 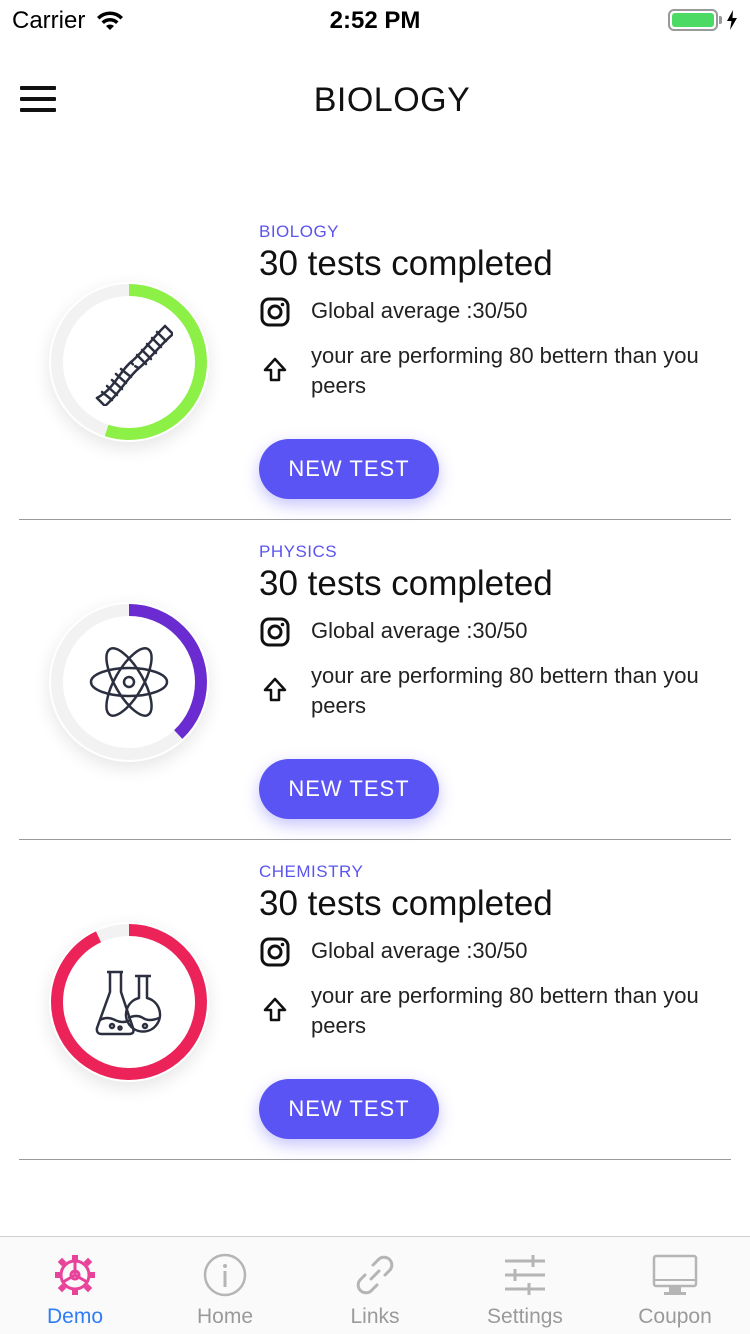 I want to click on atom-icon, so click(x=129, y=682).